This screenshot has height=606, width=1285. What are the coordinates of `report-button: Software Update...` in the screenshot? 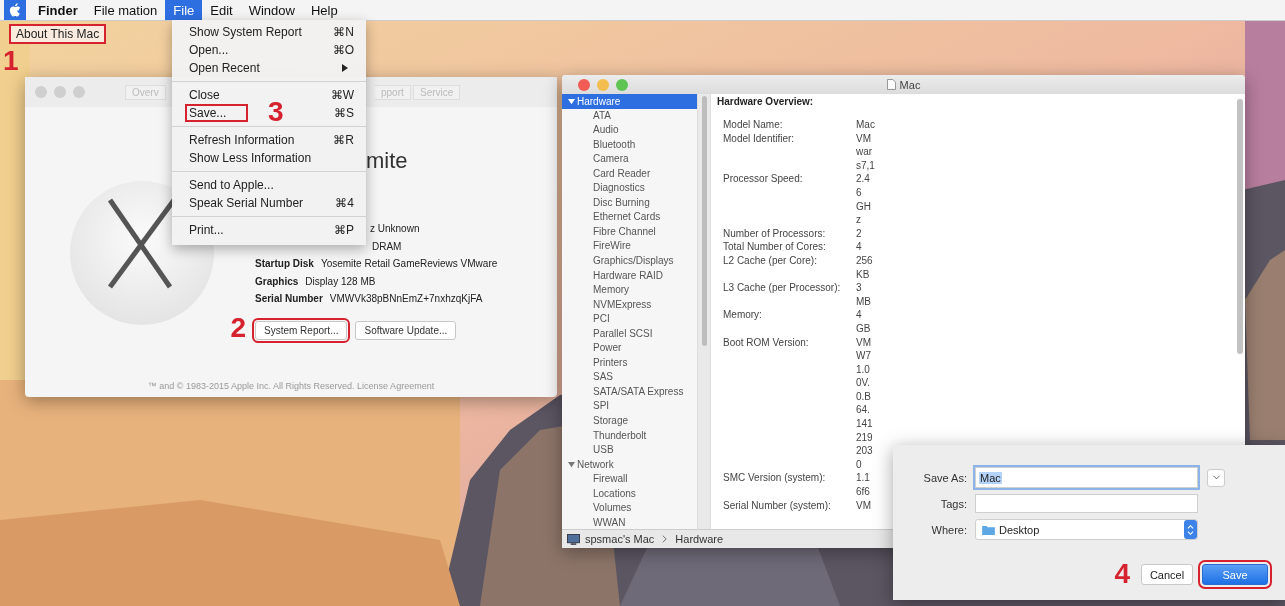 It's located at (406, 330).